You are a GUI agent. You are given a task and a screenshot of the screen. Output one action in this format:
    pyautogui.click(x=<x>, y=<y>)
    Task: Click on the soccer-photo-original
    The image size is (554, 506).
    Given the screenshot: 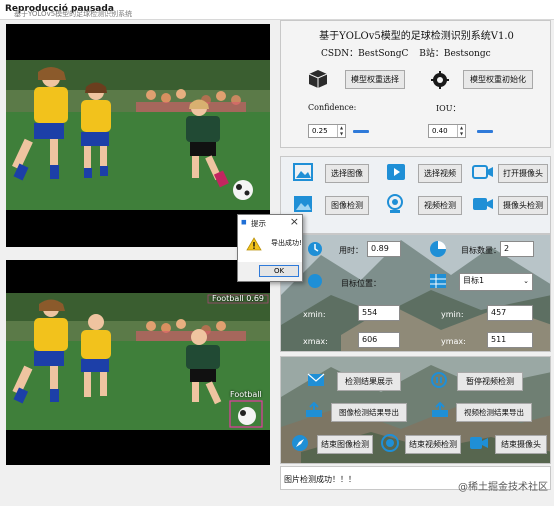 What is the action you would take?
    pyautogui.click(x=138, y=135)
    